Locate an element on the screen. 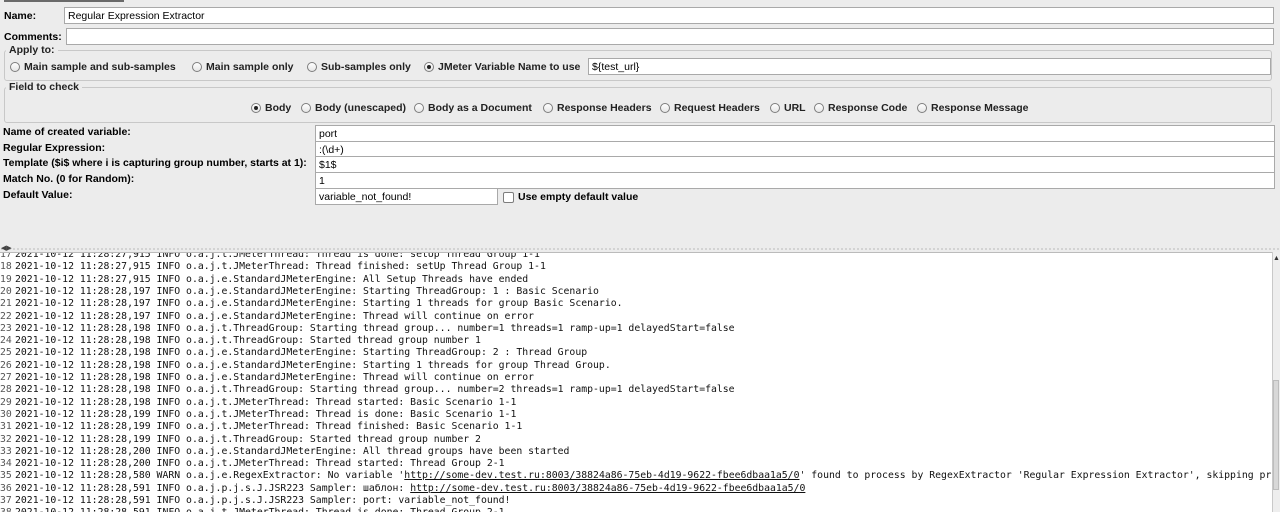  created-variable-field: port is located at coordinates (795, 133).